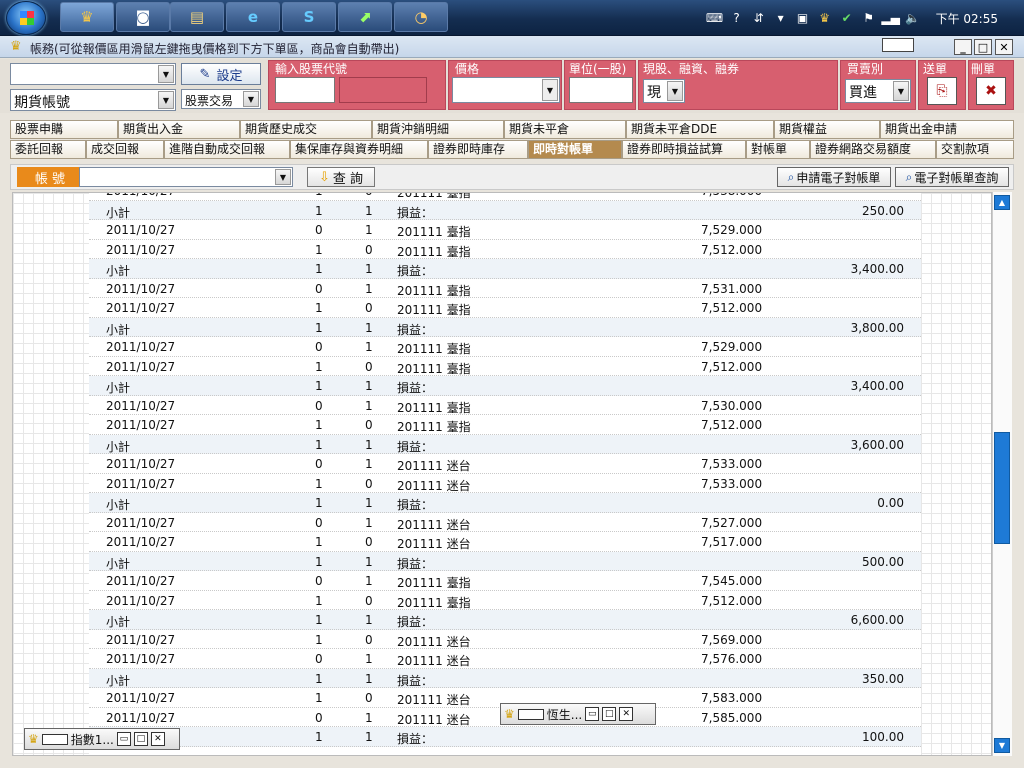  I want to click on scroll-down-button: ▼, so click(1002, 745).